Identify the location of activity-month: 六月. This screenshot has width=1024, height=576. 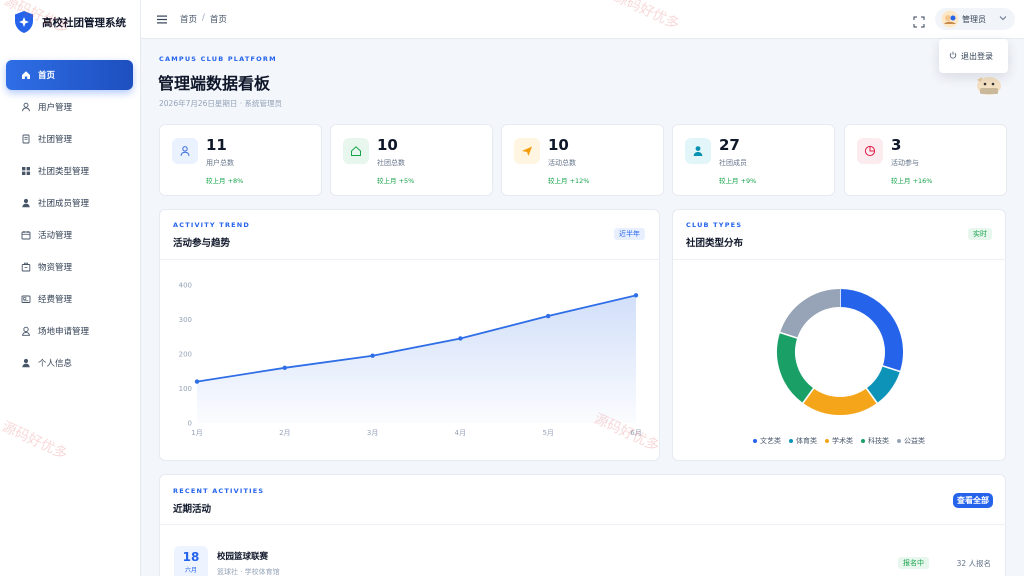
(190, 570).